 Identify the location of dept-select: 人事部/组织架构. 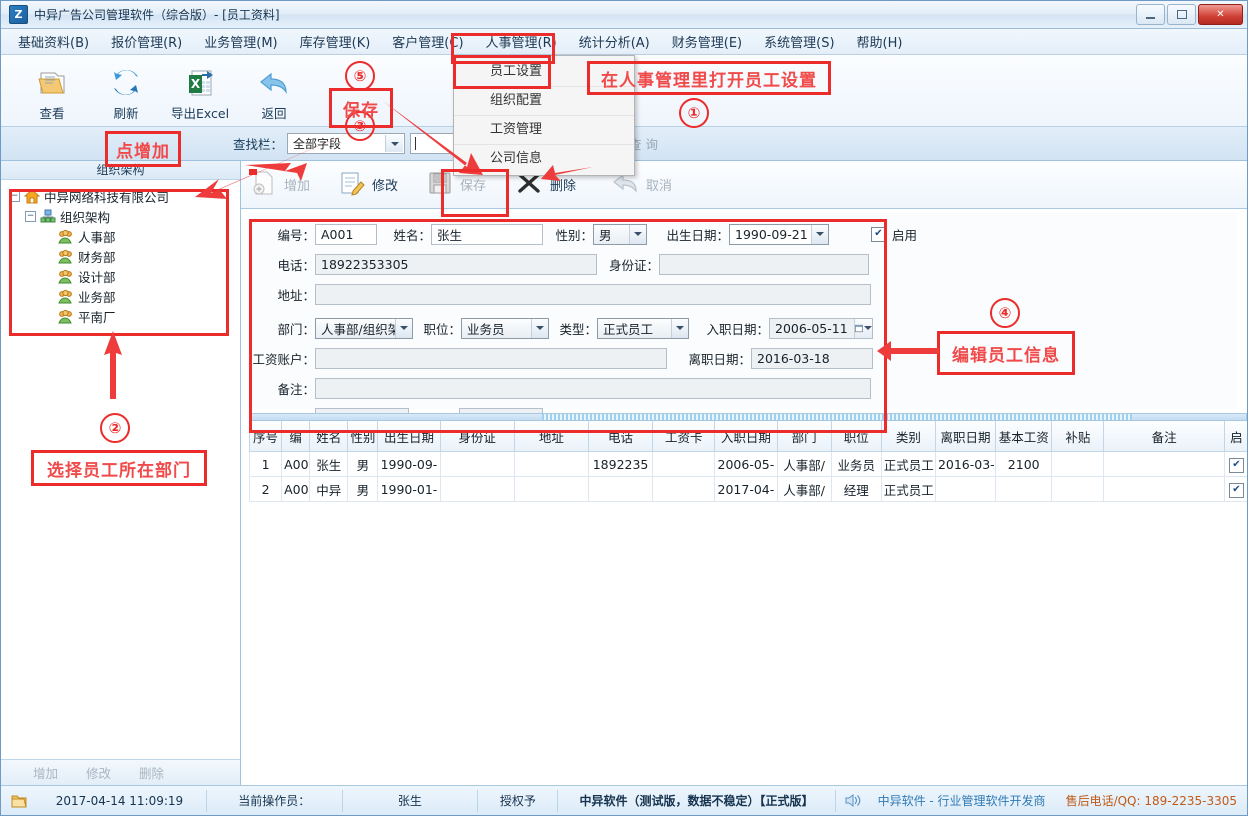
(364, 328).